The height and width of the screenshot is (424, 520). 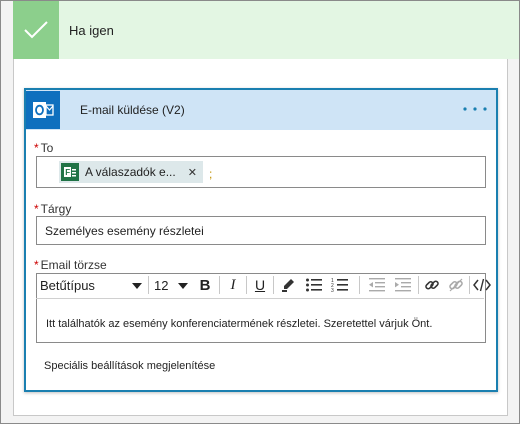 What do you see at coordinates (482, 285) in the screenshot?
I see `code-icon` at bounding box center [482, 285].